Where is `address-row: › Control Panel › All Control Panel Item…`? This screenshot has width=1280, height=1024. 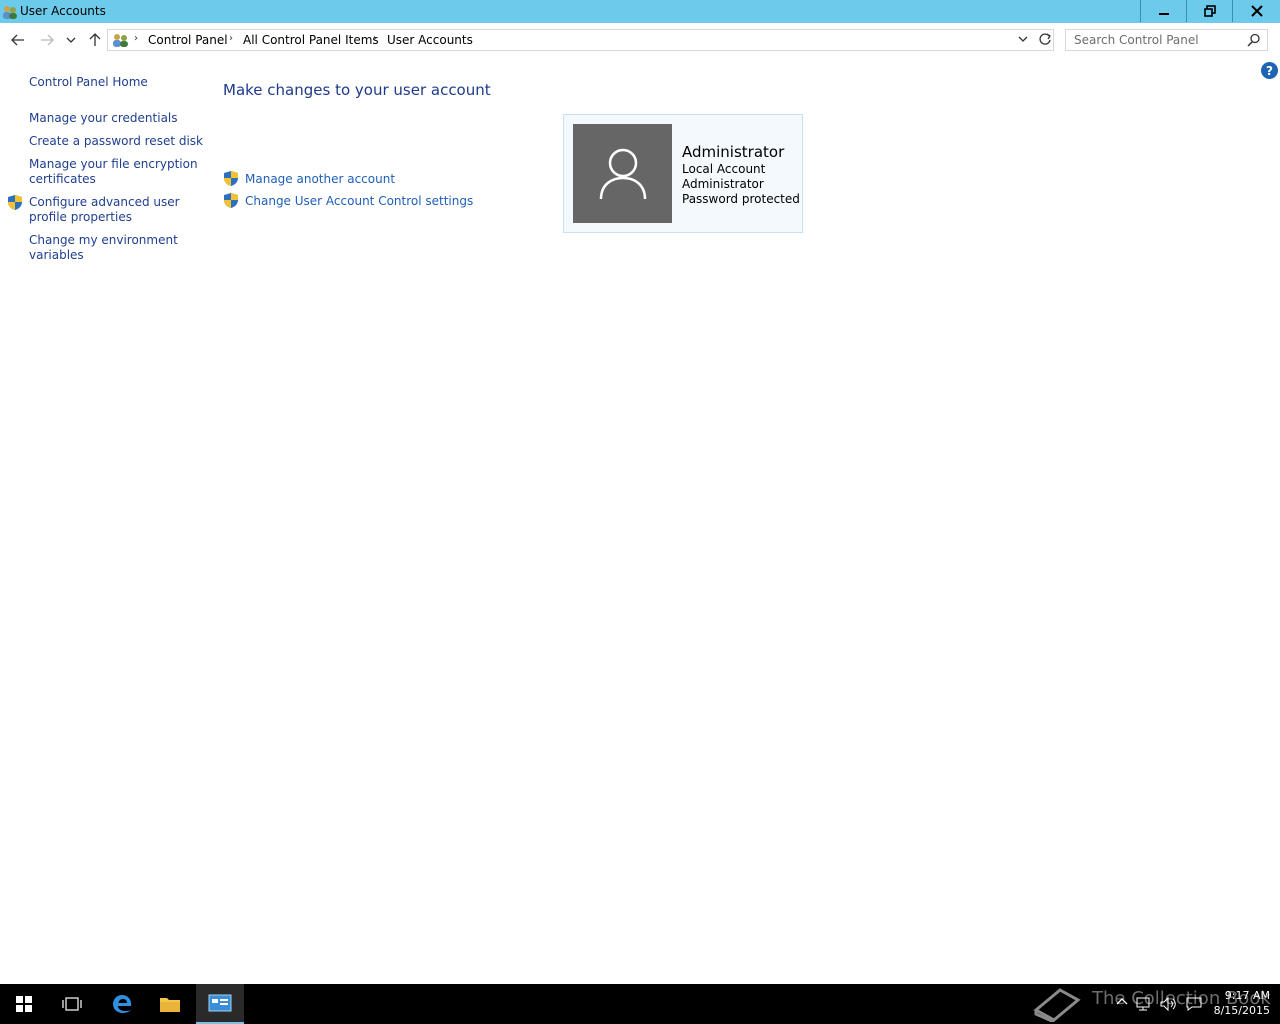 address-row: › Control Panel › All Control Panel Item… is located at coordinates (640, 40).